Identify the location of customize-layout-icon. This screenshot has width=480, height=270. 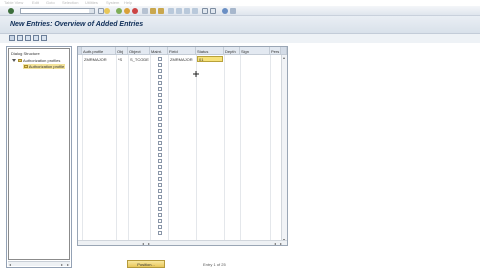
(233, 11).